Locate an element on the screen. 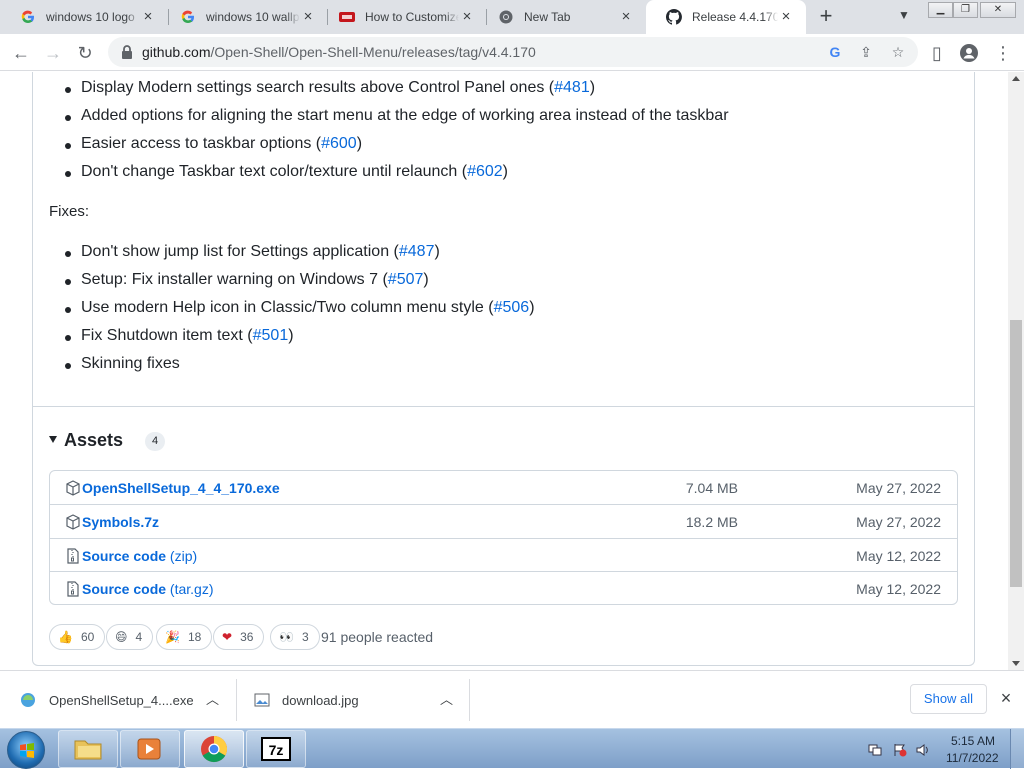 Image resolution: width=1024 pixels, height=775 pixels. scroll-down-arrow-icon is located at coordinates (1016, 663).